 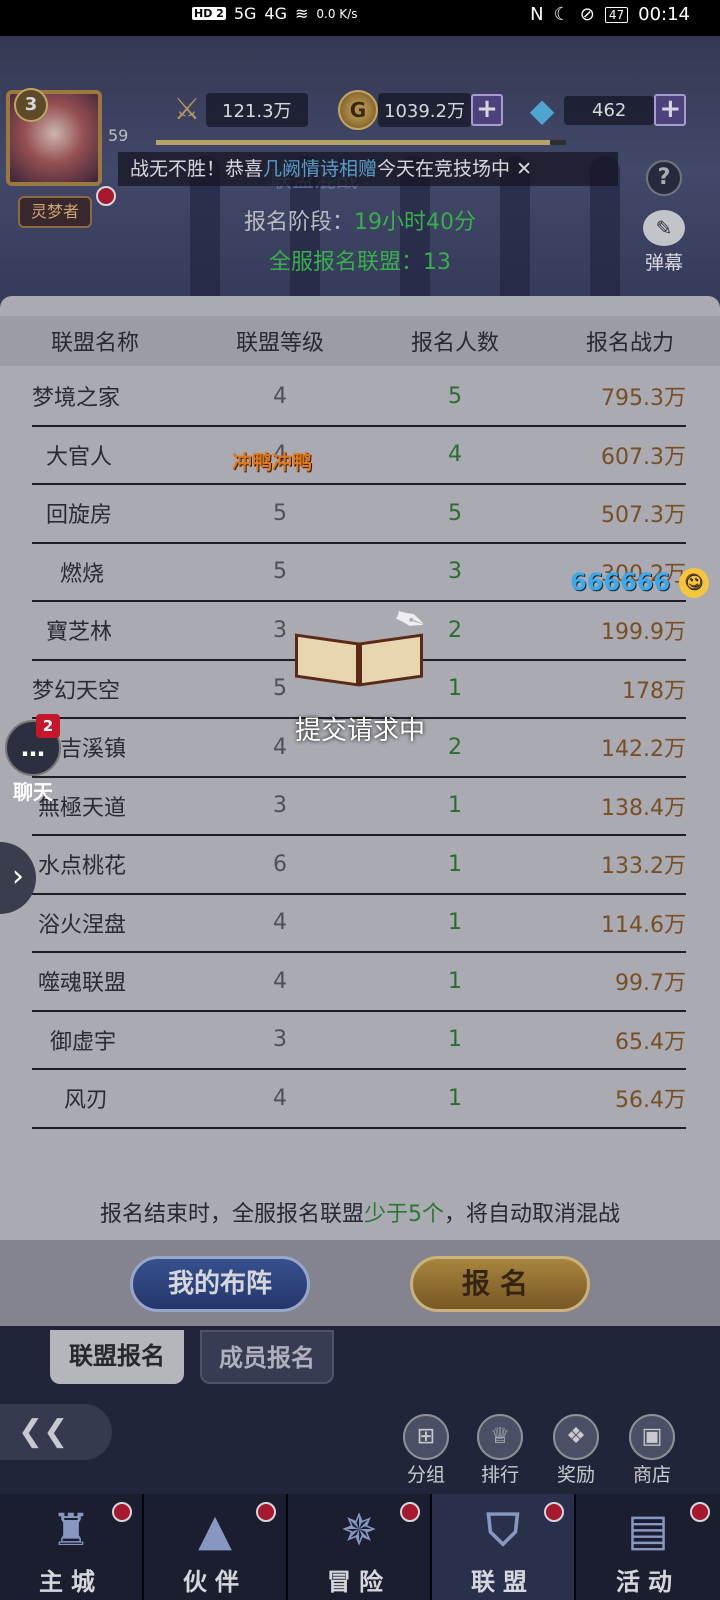 I want to click on nav-partners-label: 伙伴, so click(x=215, y=1582).